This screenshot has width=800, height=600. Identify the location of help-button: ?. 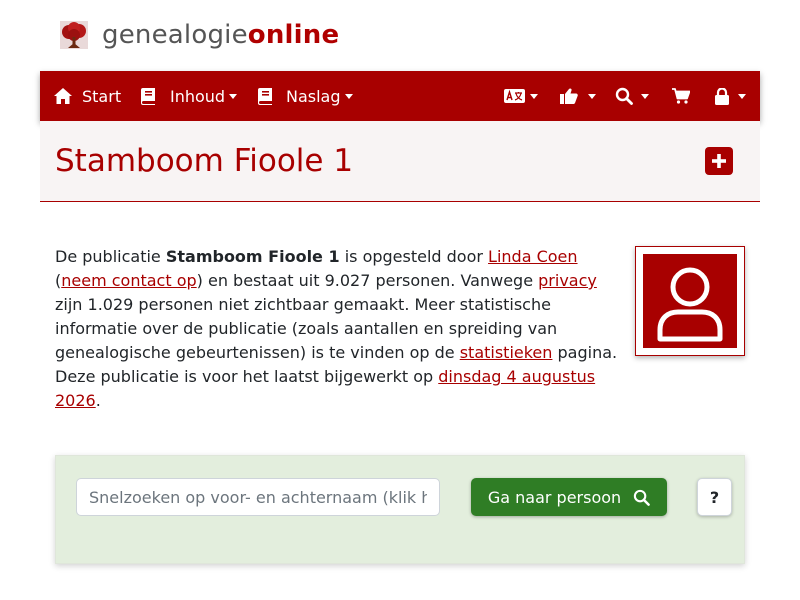
(714, 497).